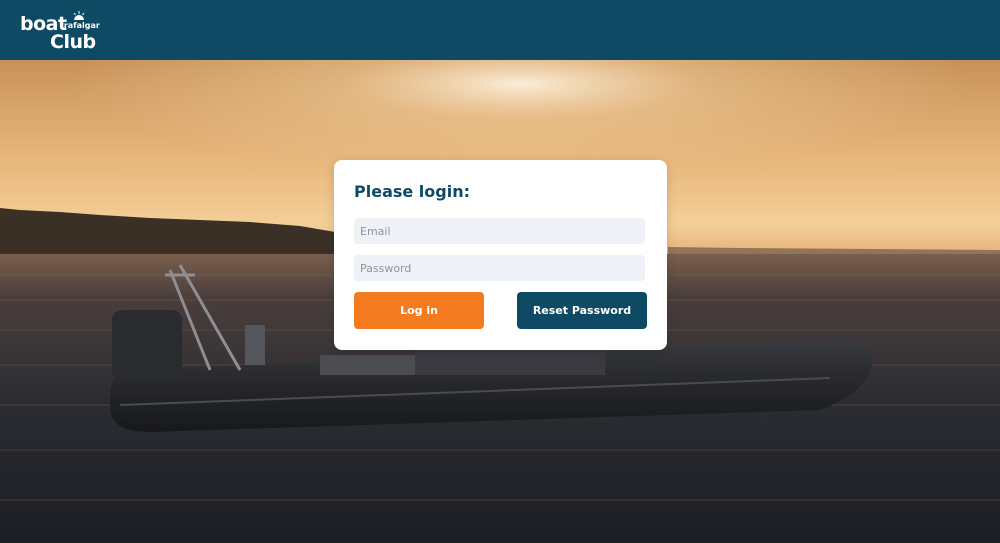 The height and width of the screenshot is (543, 1000). What do you see at coordinates (73, 42) in the screenshot?
I see `logo-word-club: Club` at bounding box center [73, 42].